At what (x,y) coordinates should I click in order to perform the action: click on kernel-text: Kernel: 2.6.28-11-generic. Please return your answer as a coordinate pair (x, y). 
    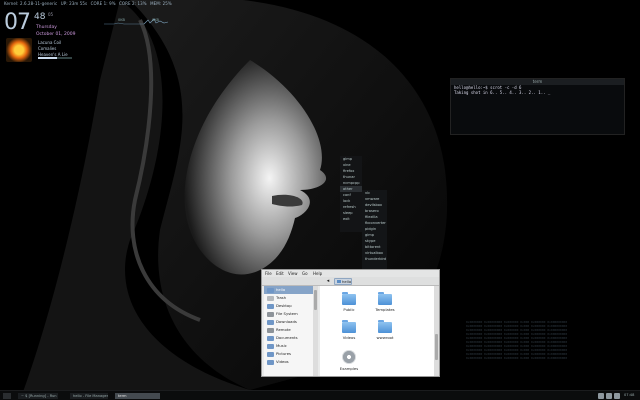
    Looking at the image, I should click on (31, 3).